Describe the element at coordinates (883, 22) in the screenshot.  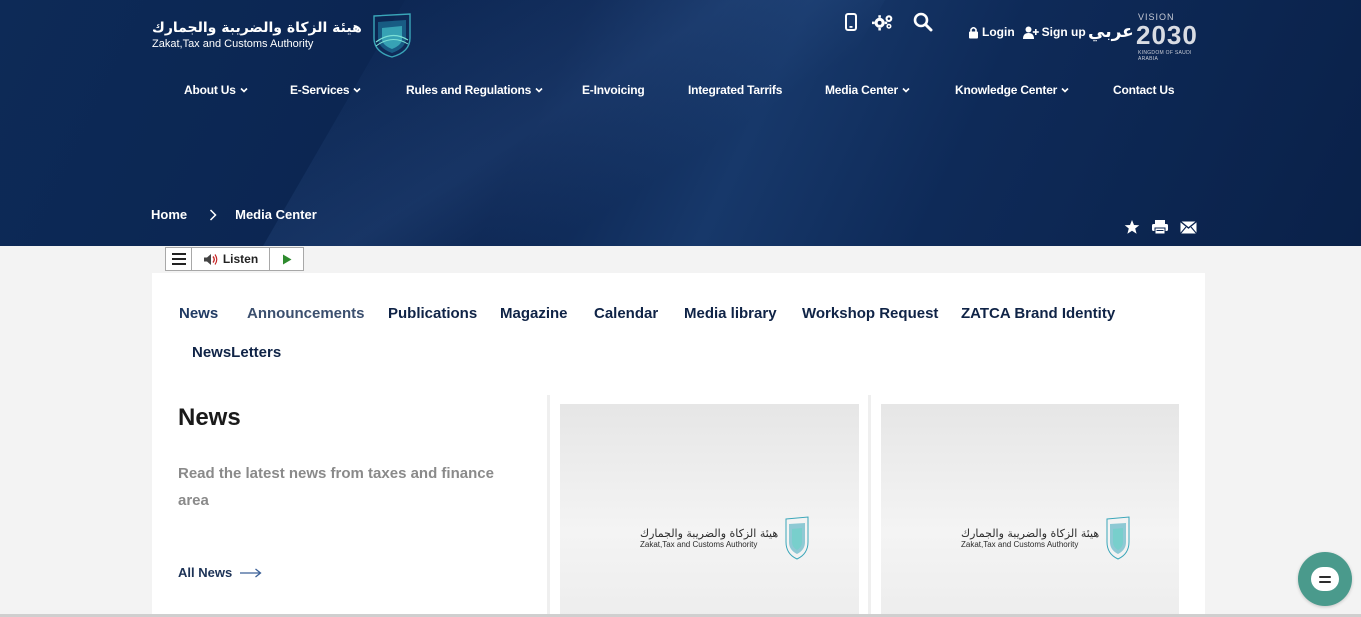
I see `gears-icon` at that location.